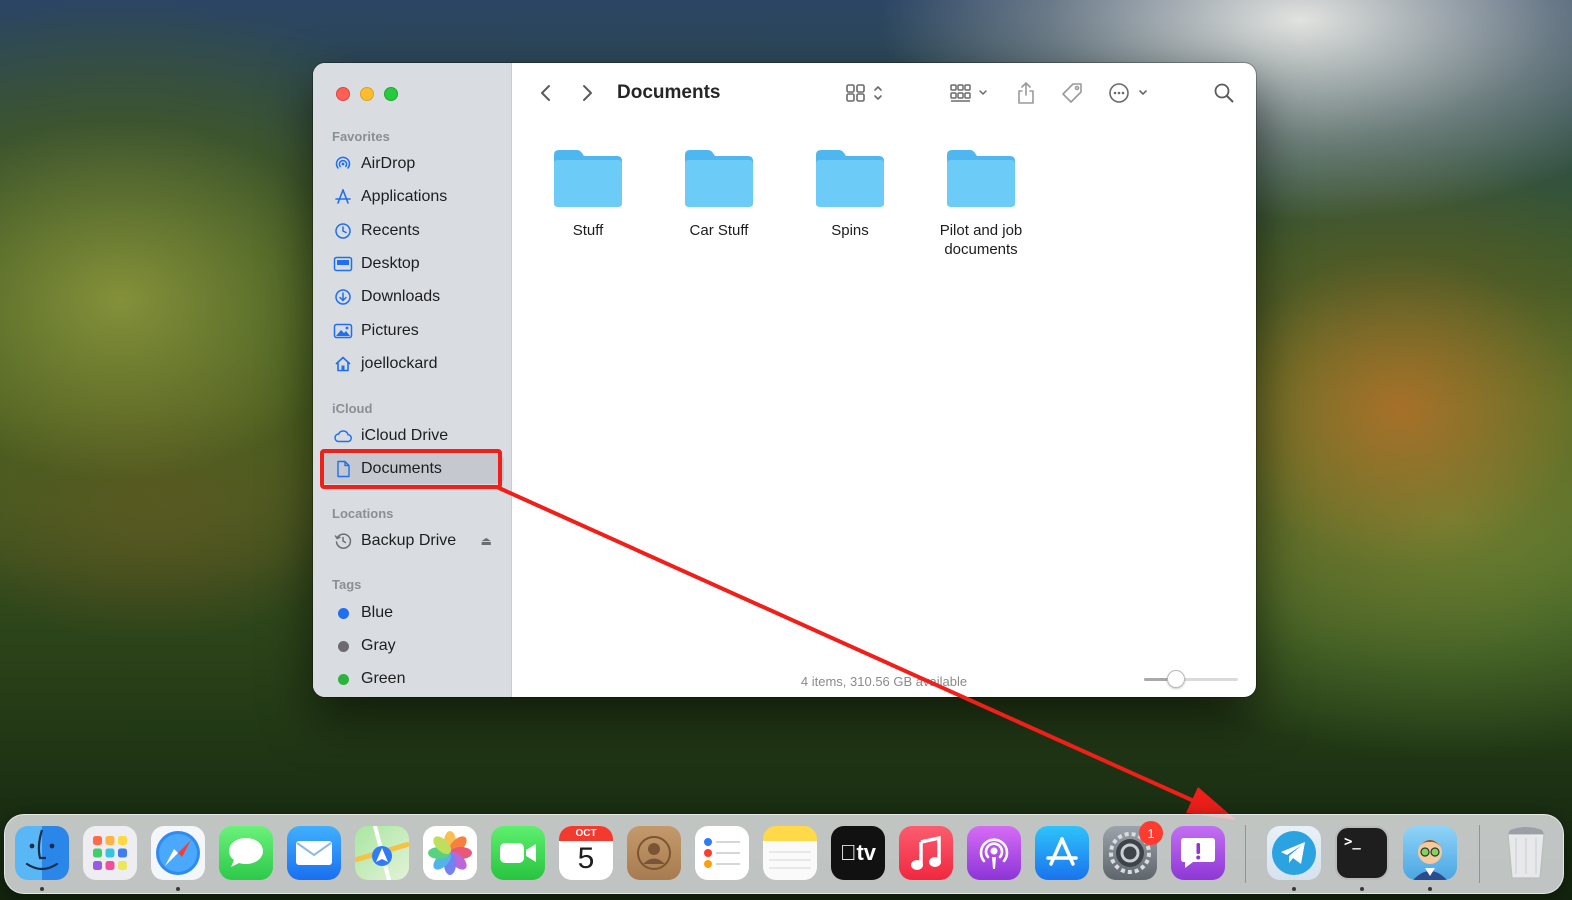 This screenshot has height=900, width=1572. I want to click on view-mode-button, so click(866, 93).